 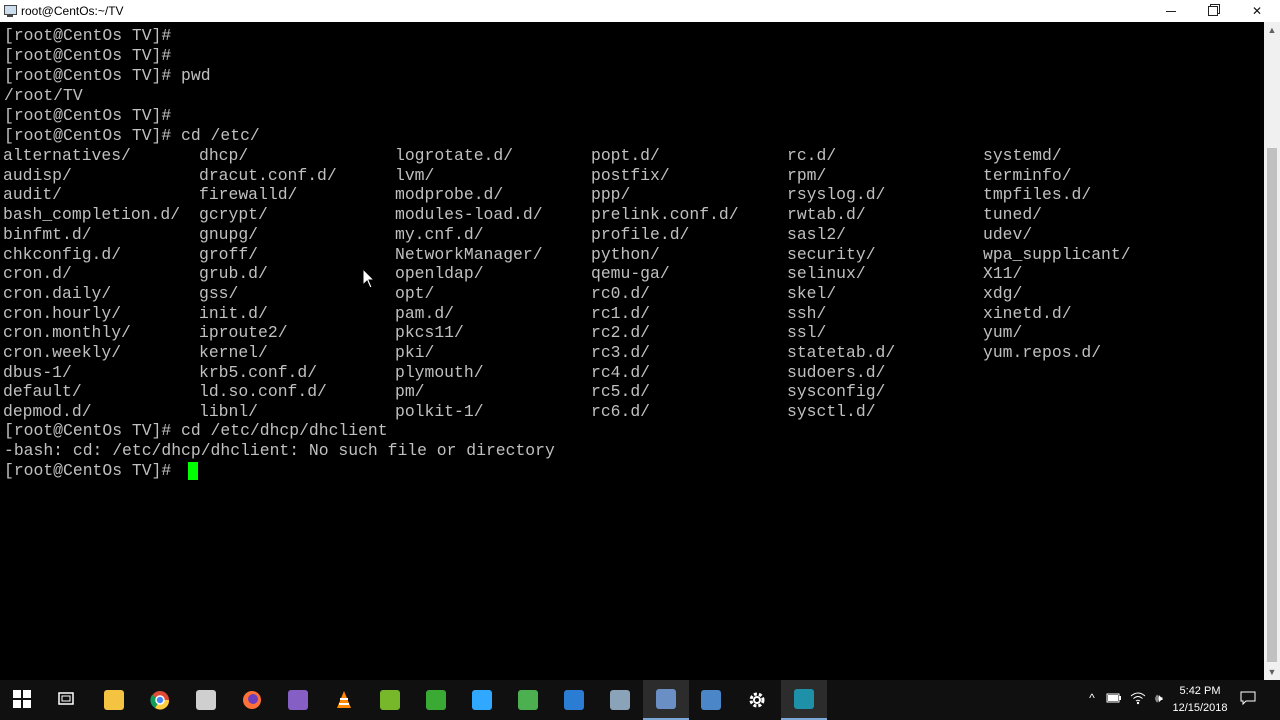 I want to click on directory-entry: init.d/, so click(x=233, y=313).